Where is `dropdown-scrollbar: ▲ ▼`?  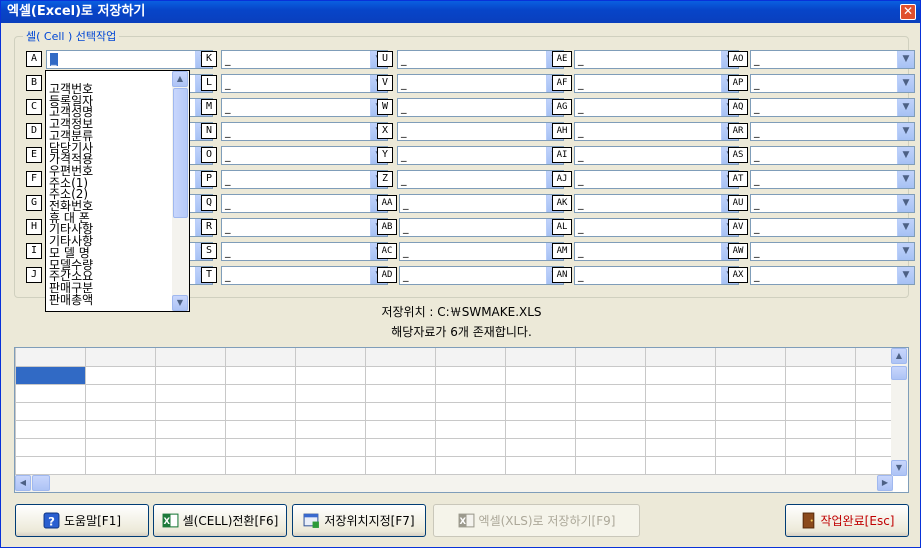 dropdown-scrollbar: ▲ ▼ is located at coordinates (180, 191).